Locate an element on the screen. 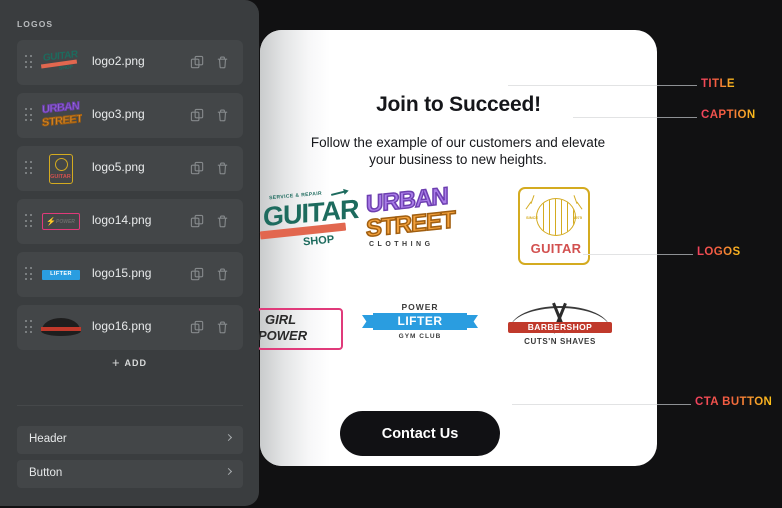 This screenshot has width=782, height=508. annotation-label-caption: CAPTION is located at coordinates (728, 115).